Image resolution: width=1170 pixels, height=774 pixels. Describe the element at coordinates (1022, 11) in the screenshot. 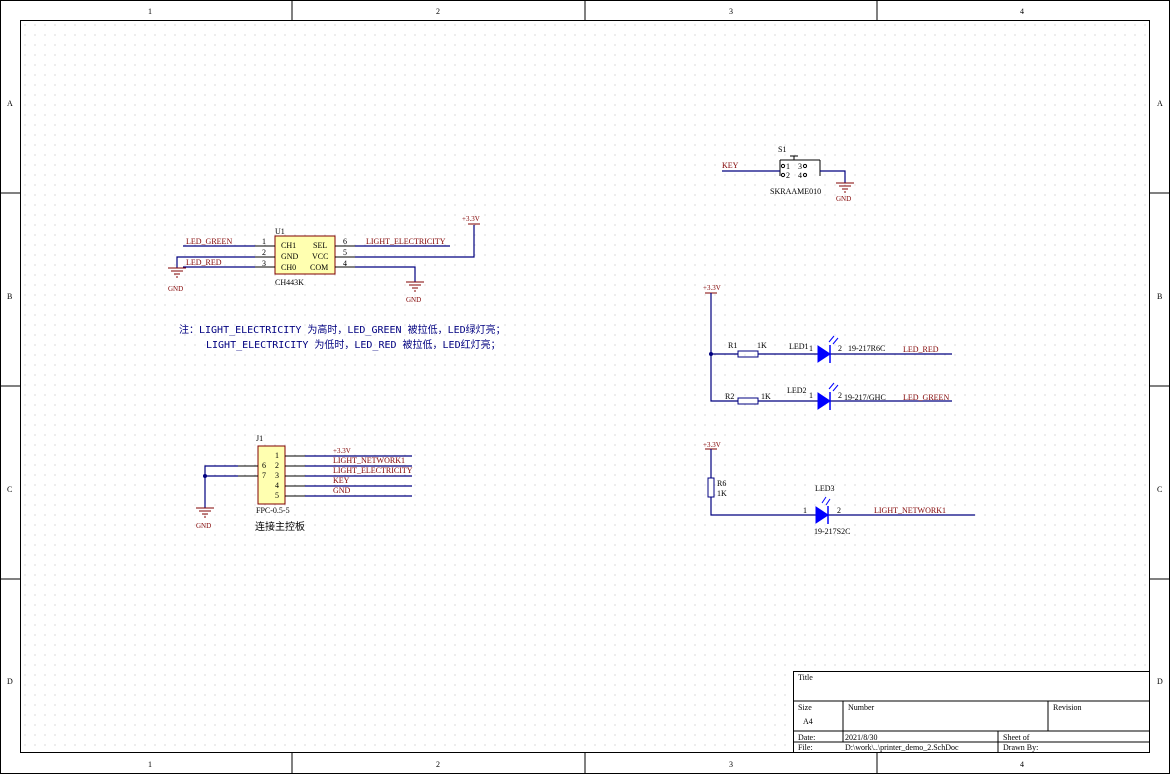

I see `zone-col-4-top: 4` at that location.